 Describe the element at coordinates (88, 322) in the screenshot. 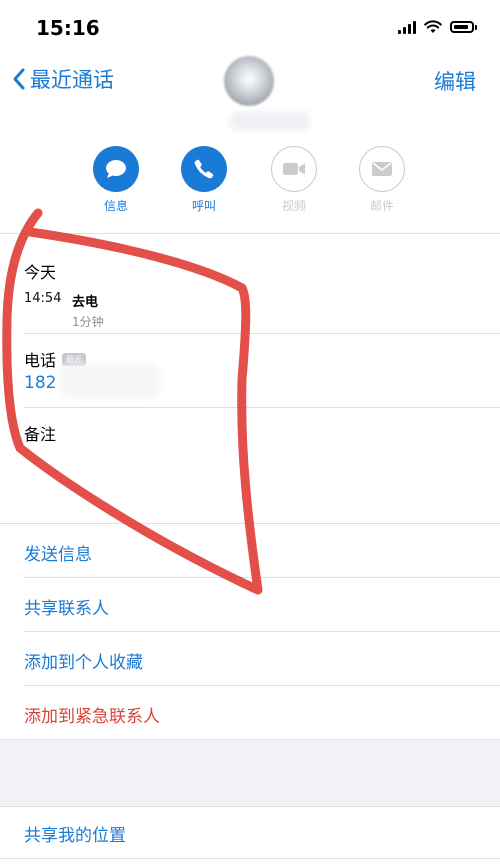

I see `call-duration: 1分钟` at that location.